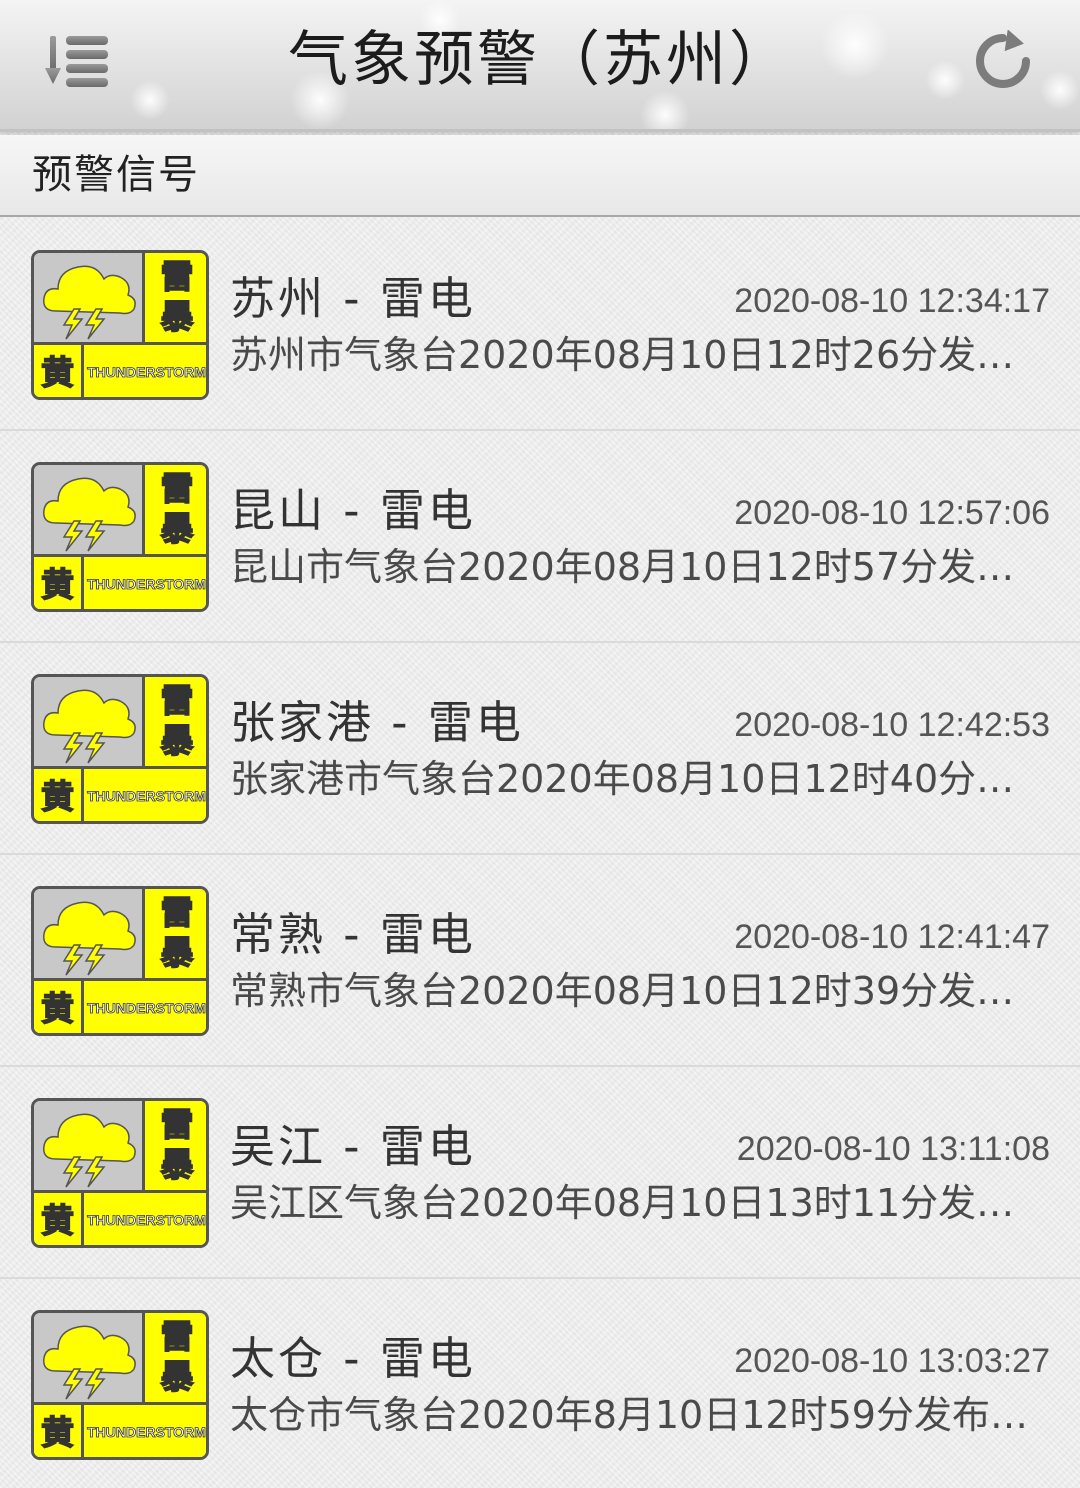  Describe the element at coordinates (641, 567) in the screenshot. I see `warning-description: 昆山市气象台2020年08月10日12时57分发布雷电黄色预警信号` at that location.